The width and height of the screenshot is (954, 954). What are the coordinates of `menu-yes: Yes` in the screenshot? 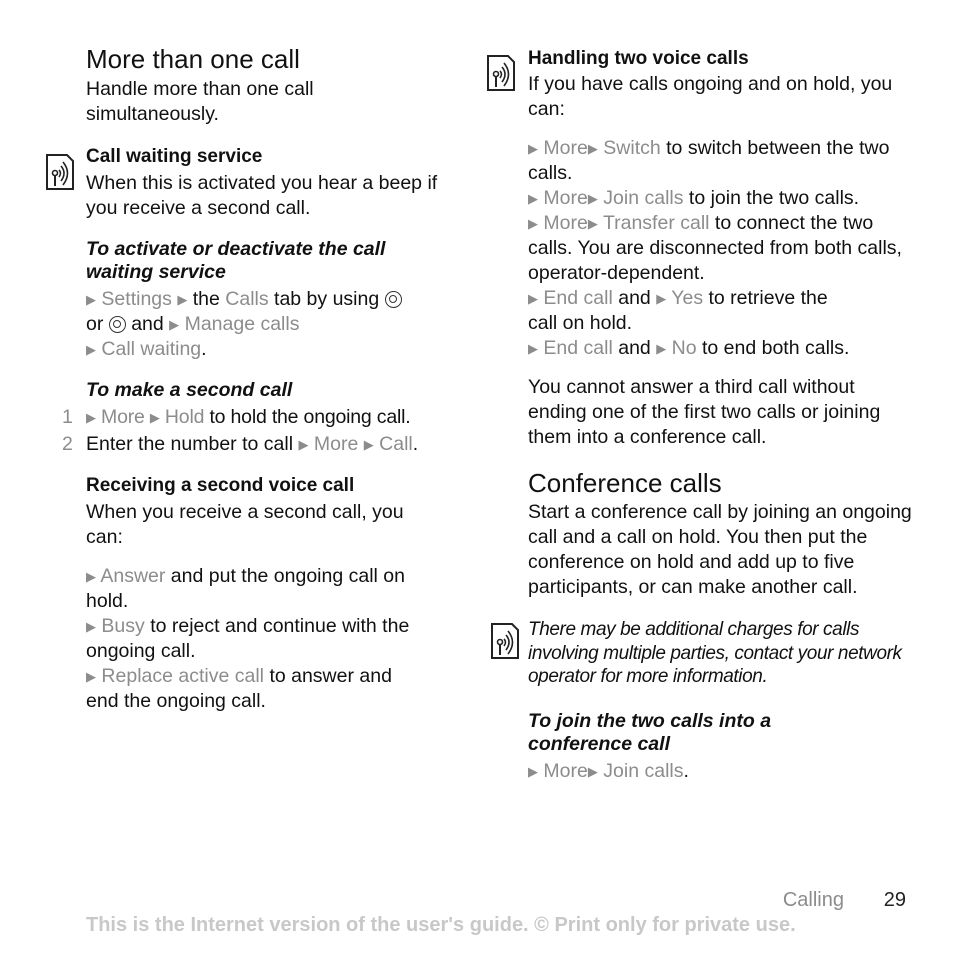 It's located at (687, 298).